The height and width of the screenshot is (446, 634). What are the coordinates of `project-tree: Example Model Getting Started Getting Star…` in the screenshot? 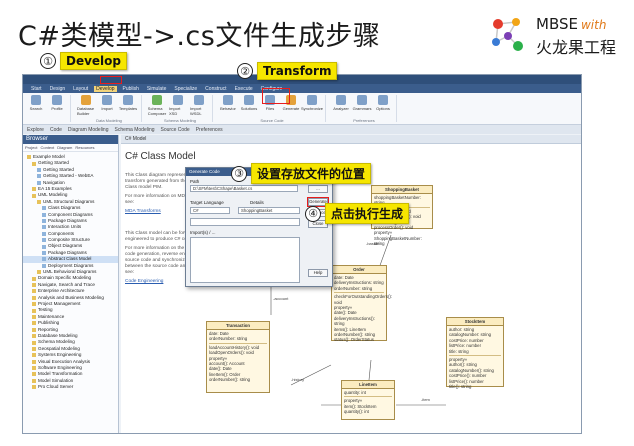 It's located at (70, 271).